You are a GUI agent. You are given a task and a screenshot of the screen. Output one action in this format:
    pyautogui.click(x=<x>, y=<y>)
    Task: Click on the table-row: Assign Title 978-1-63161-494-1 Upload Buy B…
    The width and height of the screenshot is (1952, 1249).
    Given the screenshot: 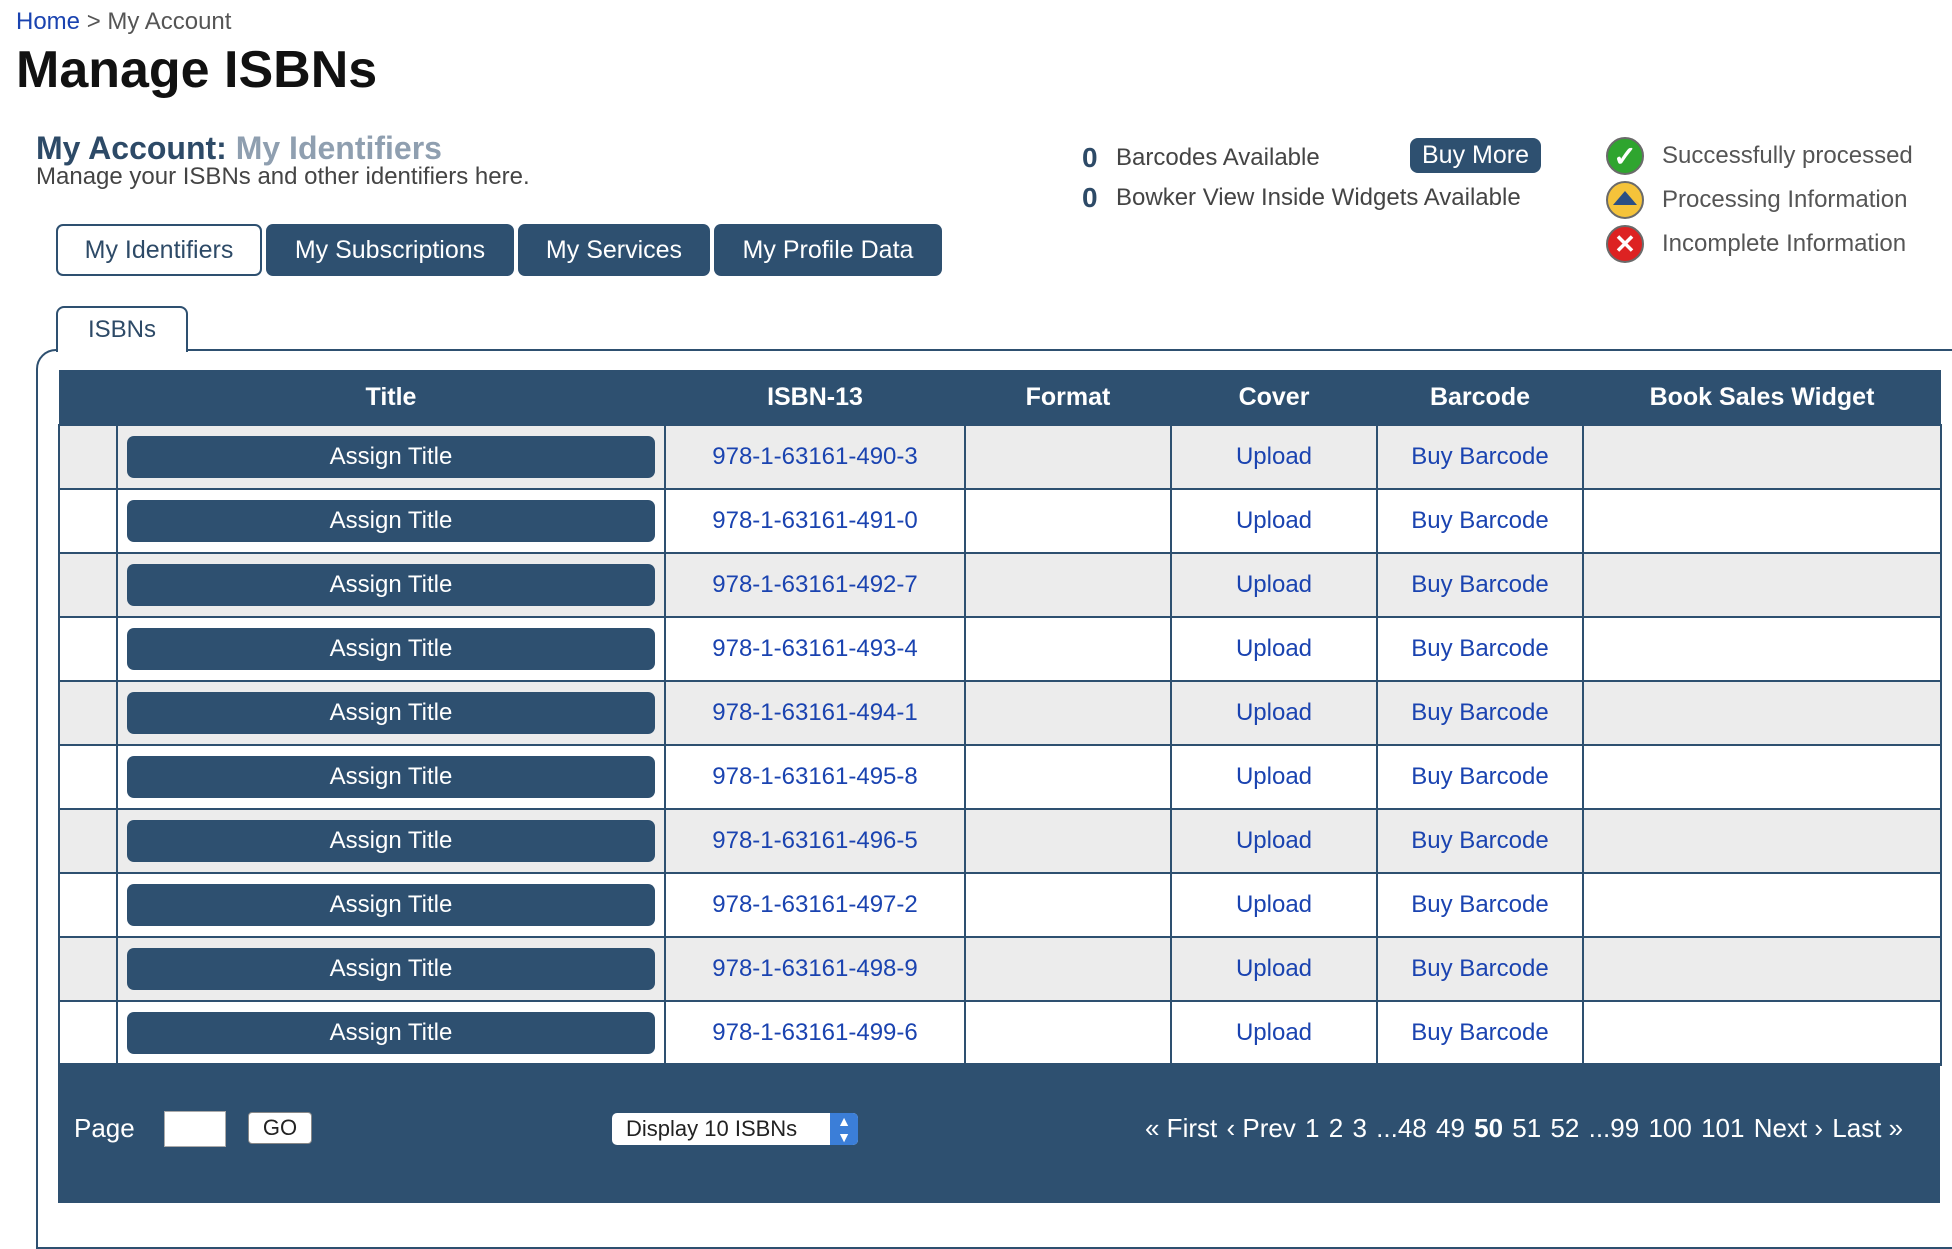 What is the action you would take?
    pyautogui.click(x=1000, y=713)
    